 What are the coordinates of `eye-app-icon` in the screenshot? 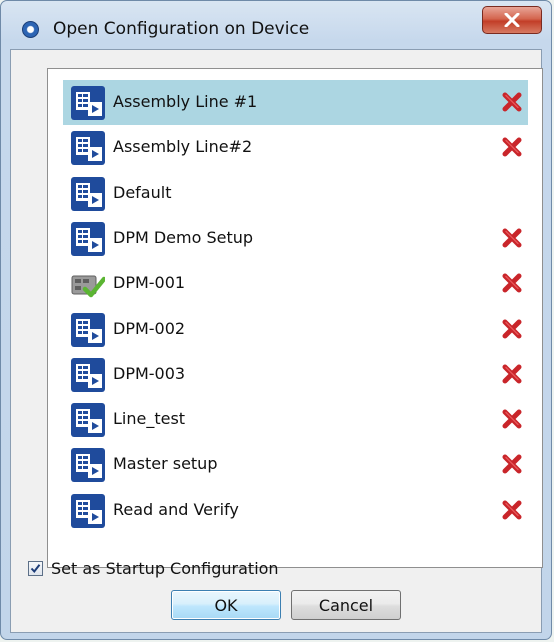 It's located at (30, 29).